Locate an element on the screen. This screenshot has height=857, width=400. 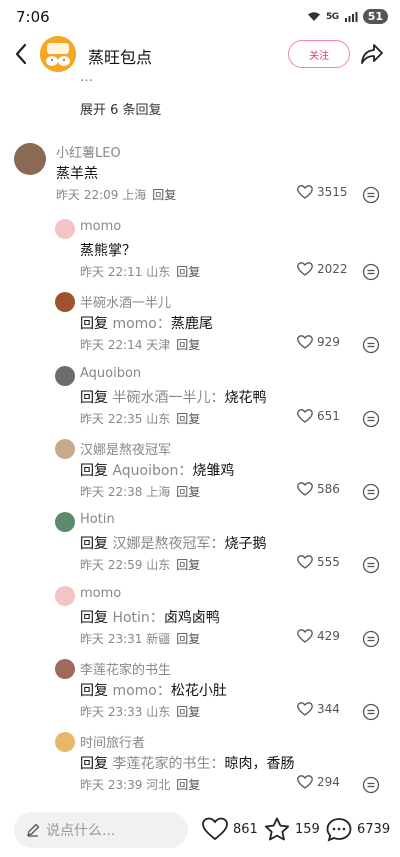
like-button: 429 is located at coordinates (318, 636).